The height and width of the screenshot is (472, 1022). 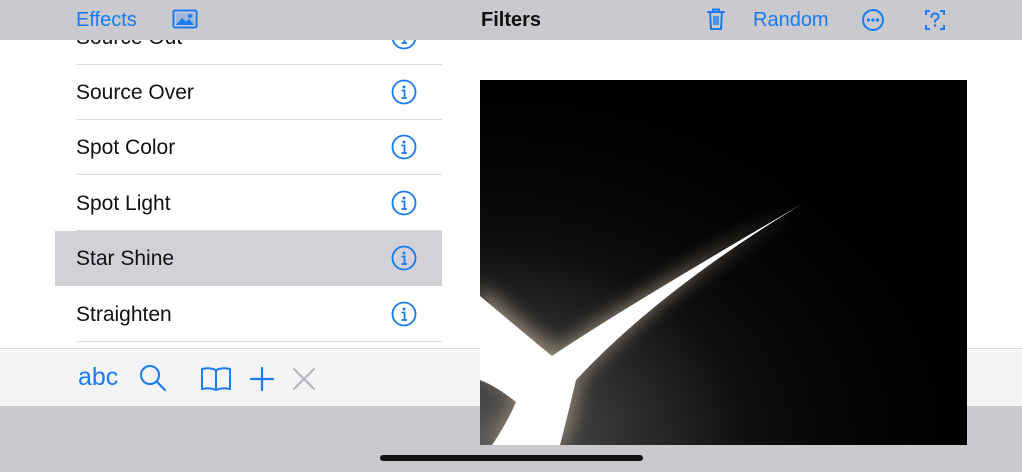 I want to click on random-button: Random, so click(x=791, y=20).